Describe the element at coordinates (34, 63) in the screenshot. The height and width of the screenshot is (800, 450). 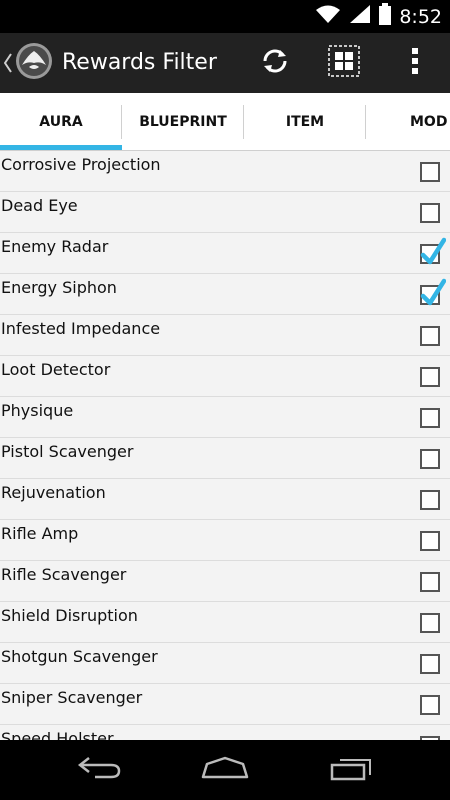
I see `app-logo-icon` at that location.